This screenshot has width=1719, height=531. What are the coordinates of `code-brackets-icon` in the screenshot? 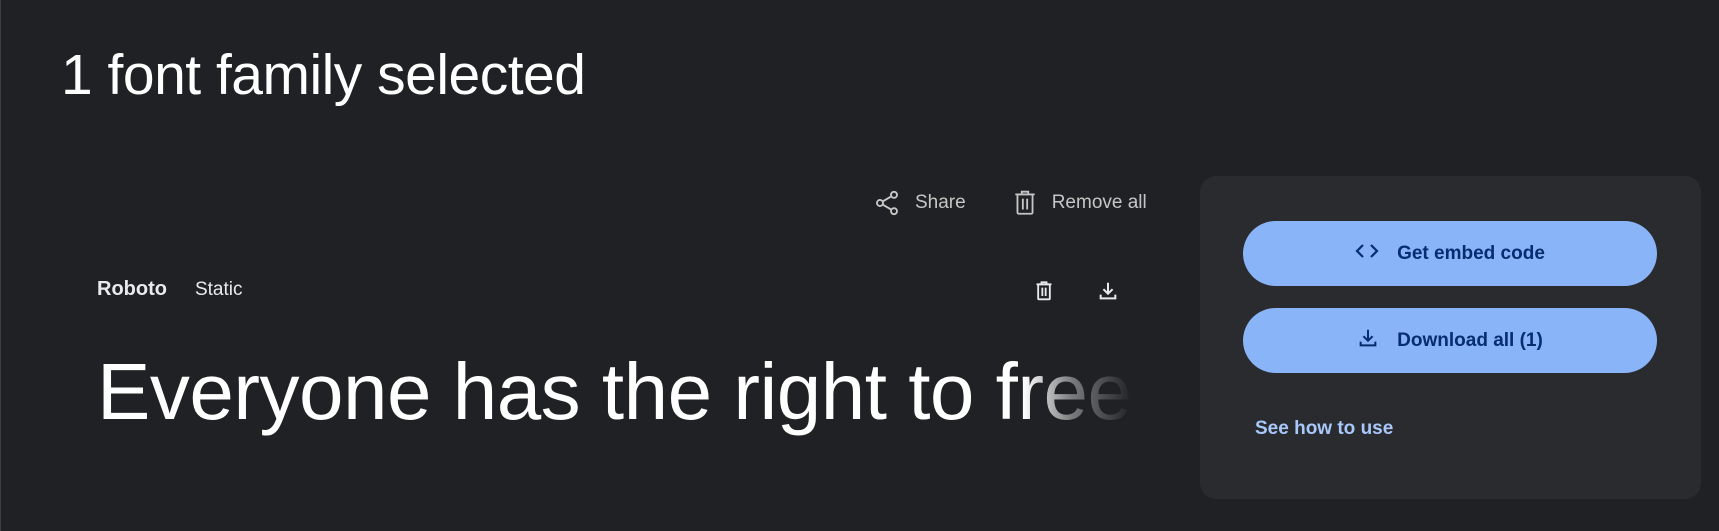 It's located at (1367, 254).